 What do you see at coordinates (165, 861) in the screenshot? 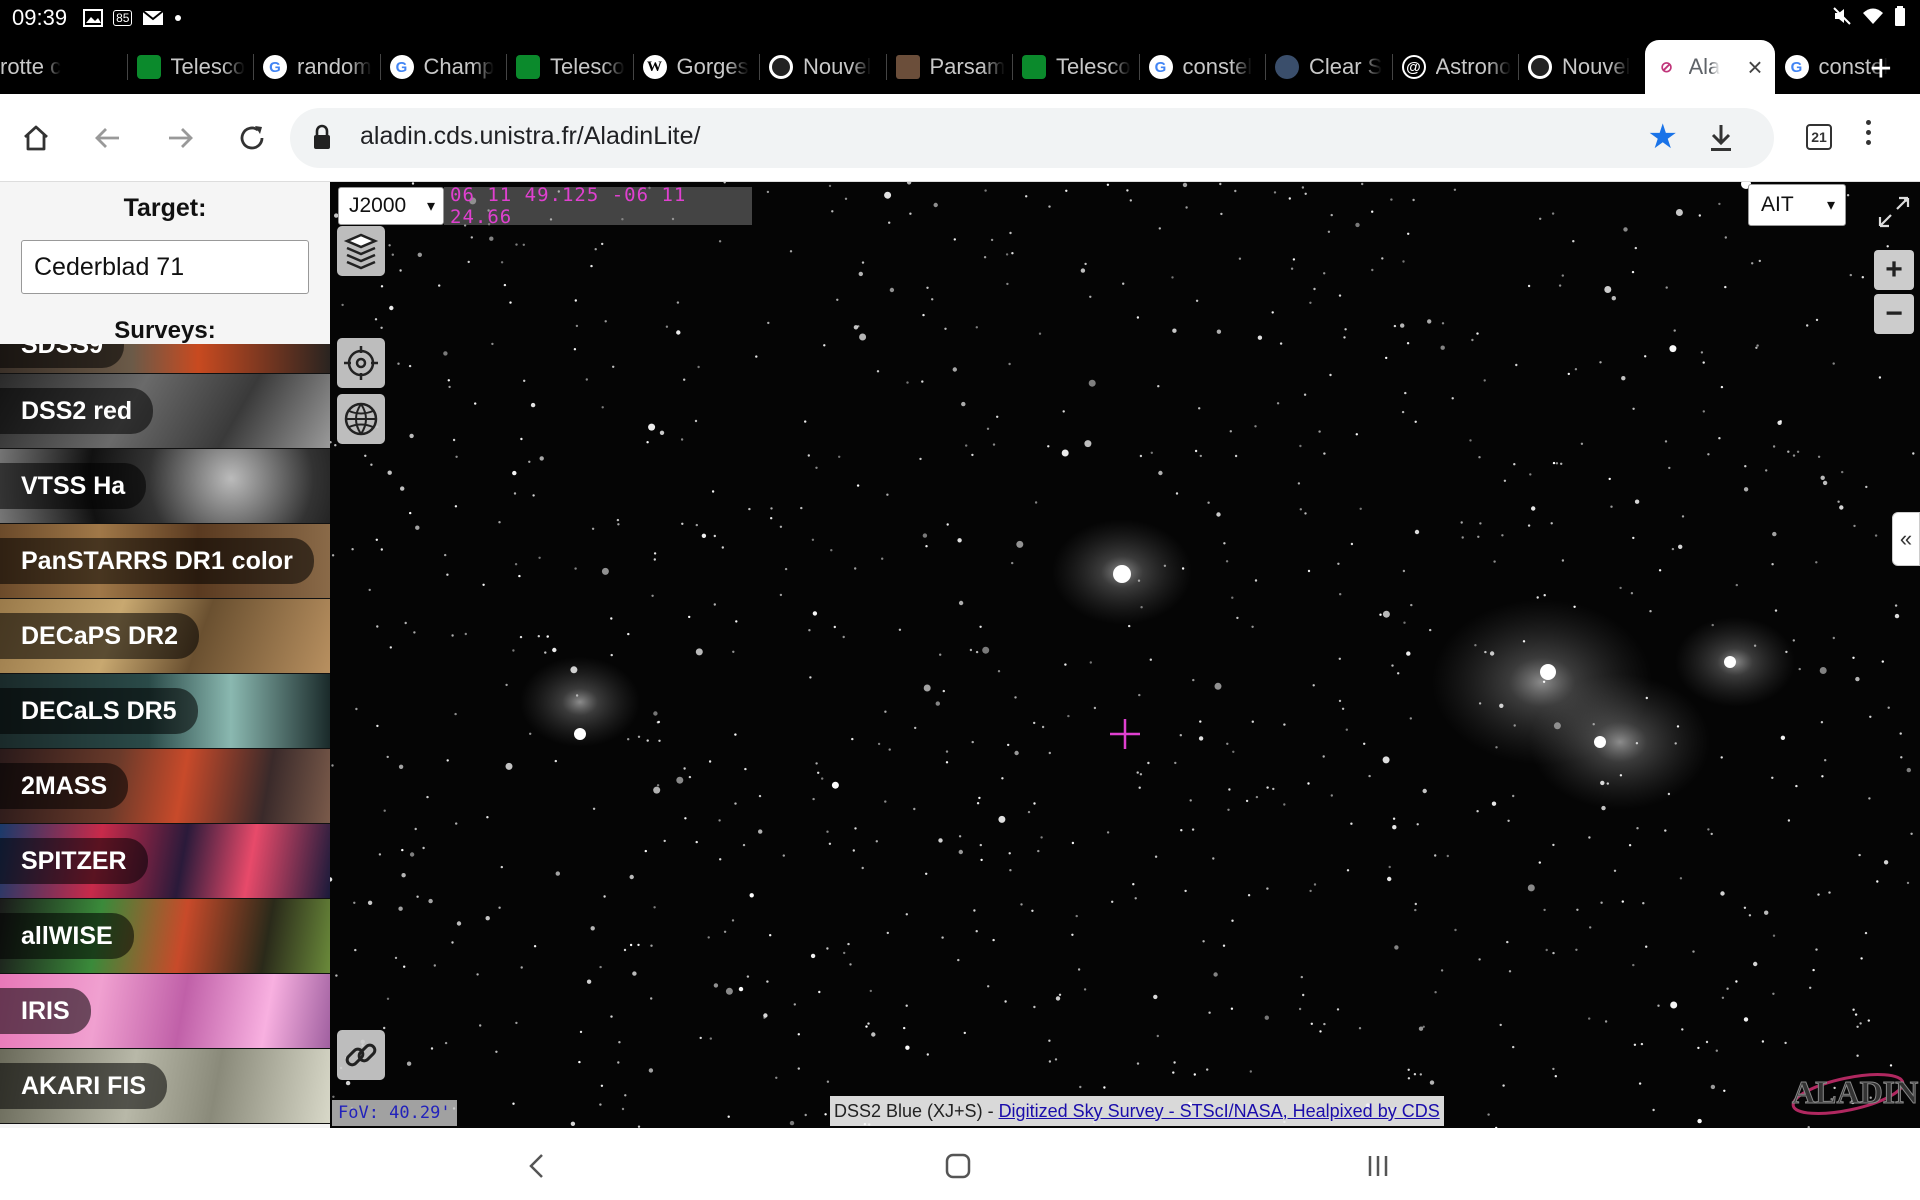
I see `survey-item: SPITZER` at bounding box center [165, 861].